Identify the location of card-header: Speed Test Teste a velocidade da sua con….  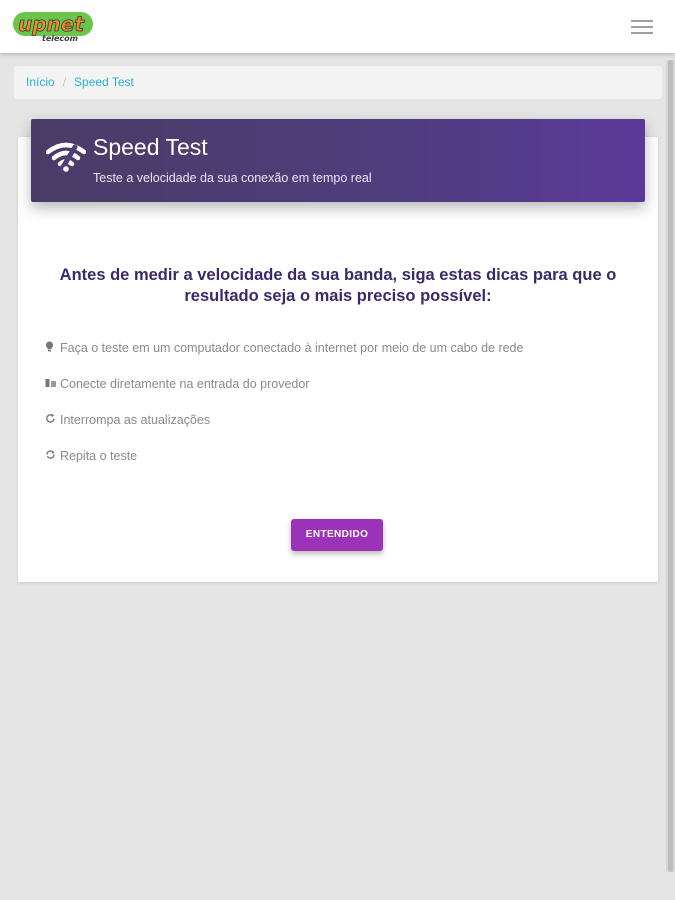
(338, 160).